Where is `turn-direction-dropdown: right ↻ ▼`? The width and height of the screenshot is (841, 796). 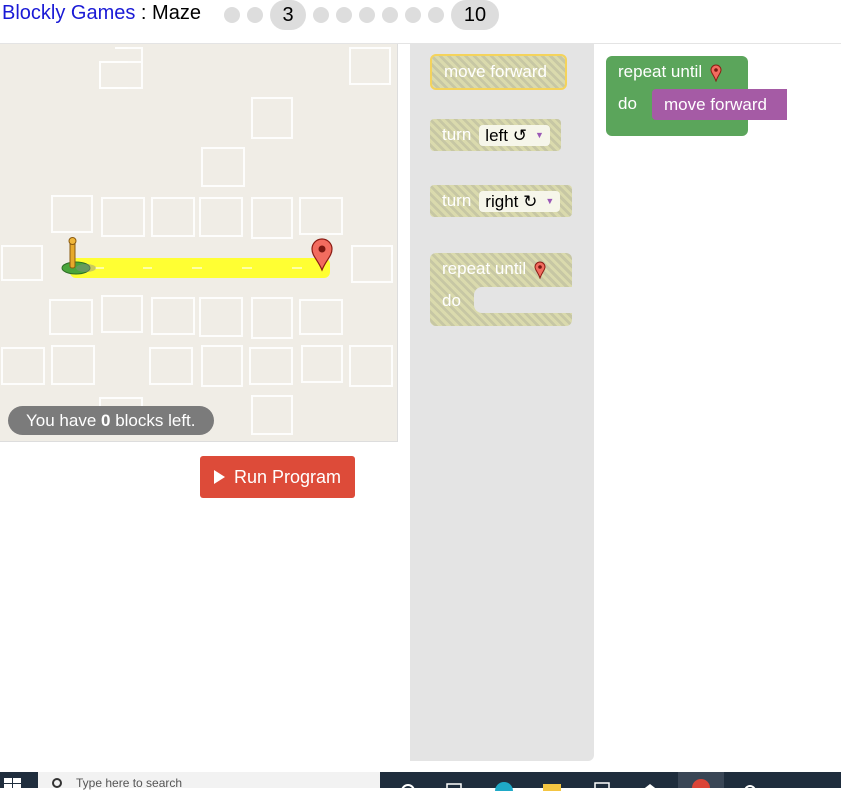
turn-direction-dropdown: right ↻ ▼ is located at coordinates (520, 201).